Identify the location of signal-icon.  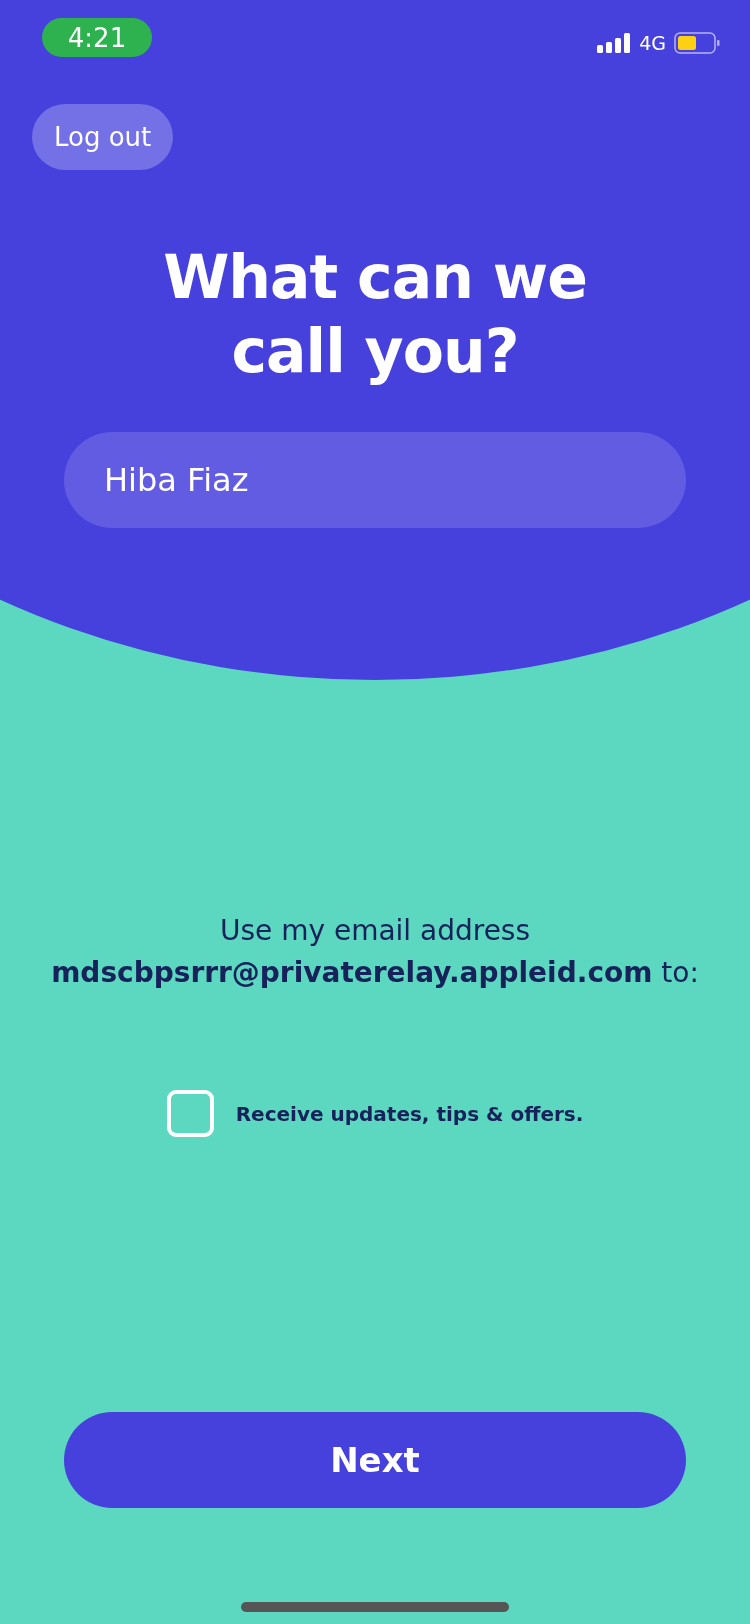
(614, 43).